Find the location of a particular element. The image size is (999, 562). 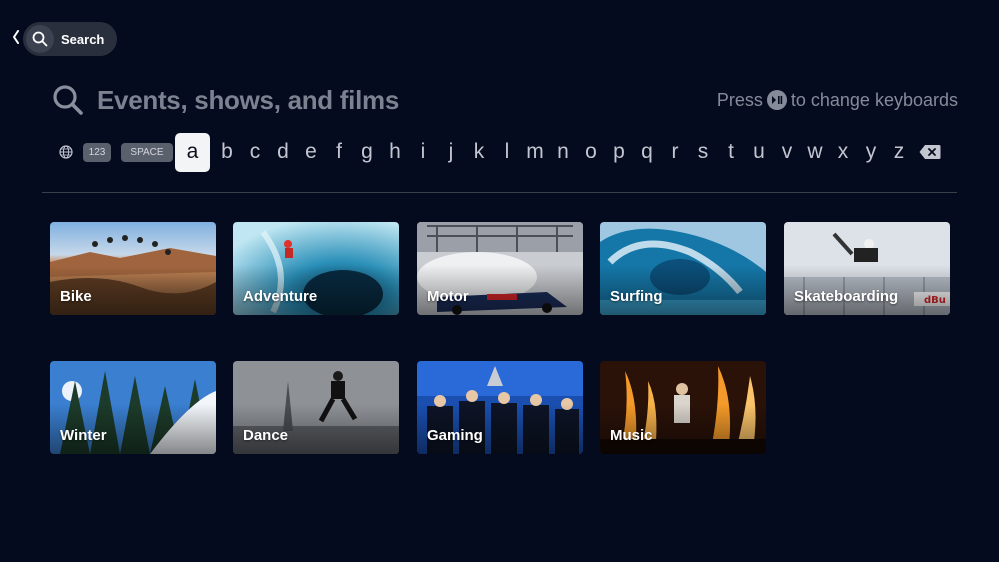

key-z: z is located at coordinates (899, 152).